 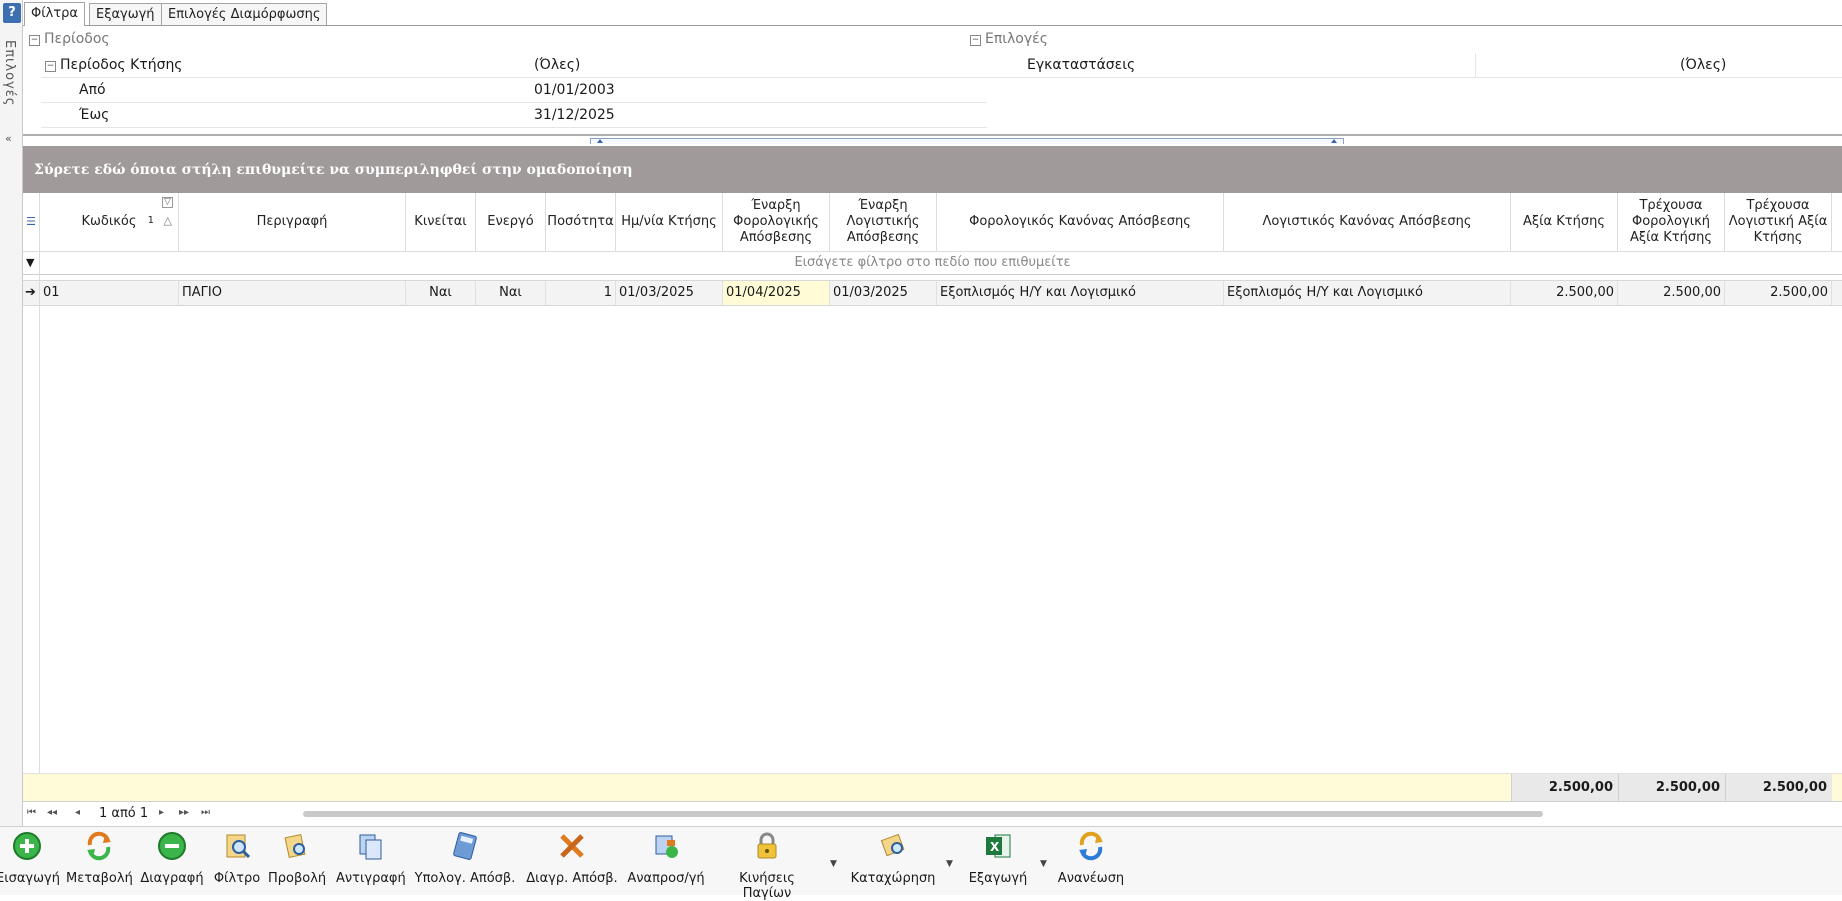 What do you see at coordinates (1778, 222) in the screenshot?
I see `column-header-current-acc-value: Τρέχουσα Λογιστική Αξία Κτήσης` at bounding box center [1778, 222].